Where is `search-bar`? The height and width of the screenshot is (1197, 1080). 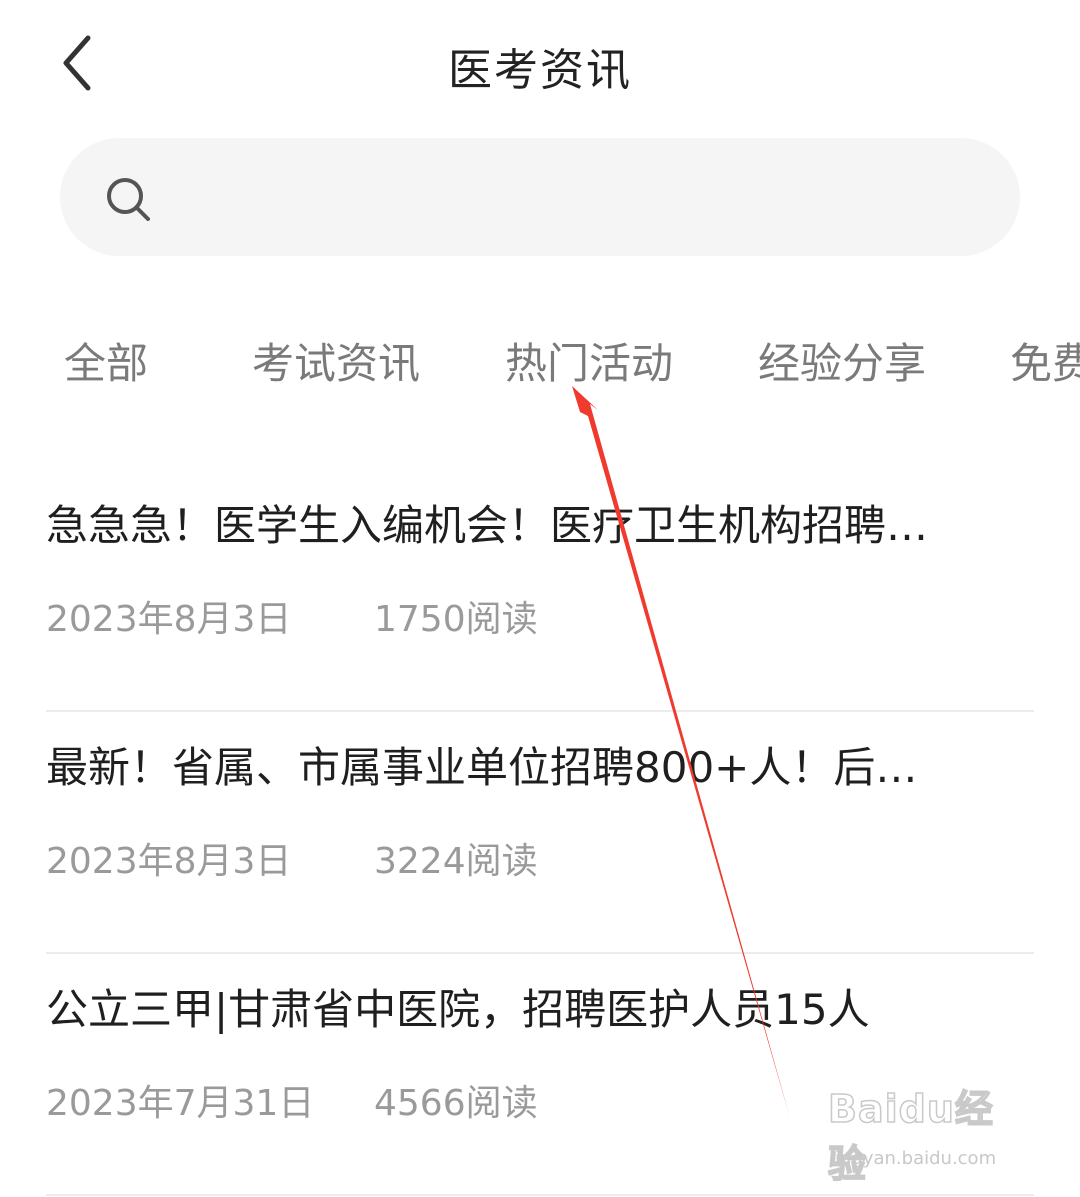 search-bar is located at coordinates (540, 198).